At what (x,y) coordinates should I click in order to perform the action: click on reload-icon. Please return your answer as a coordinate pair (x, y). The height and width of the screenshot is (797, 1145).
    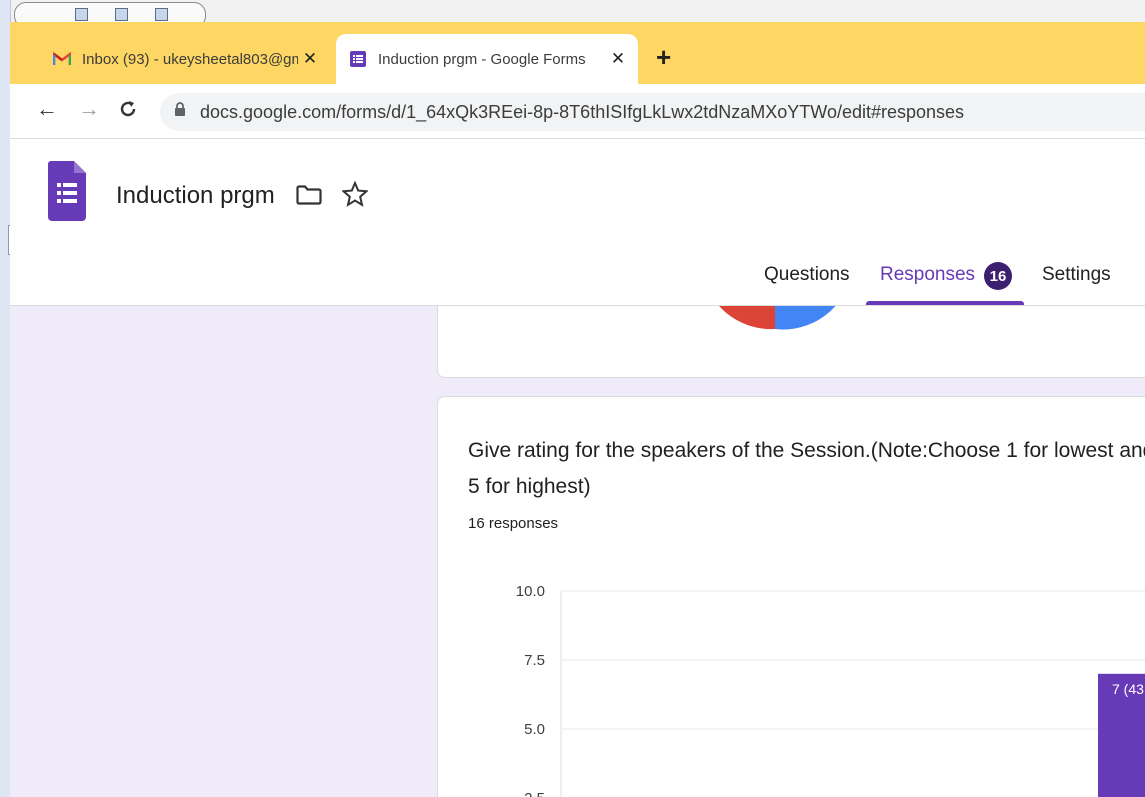
    Looking at the image, I should click on (128, 110).